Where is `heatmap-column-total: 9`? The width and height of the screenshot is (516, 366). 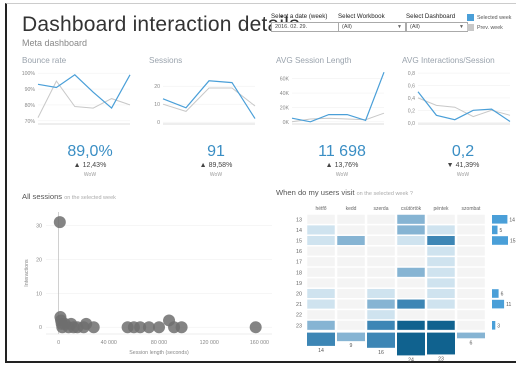 heatmap-column-total: 9 is located at coordinates (351, 346).